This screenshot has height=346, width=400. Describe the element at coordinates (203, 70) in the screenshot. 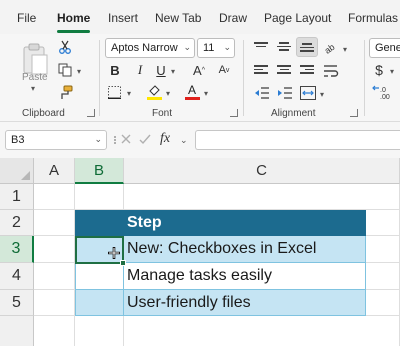

I see `caret-up-icon: ^` at that location.